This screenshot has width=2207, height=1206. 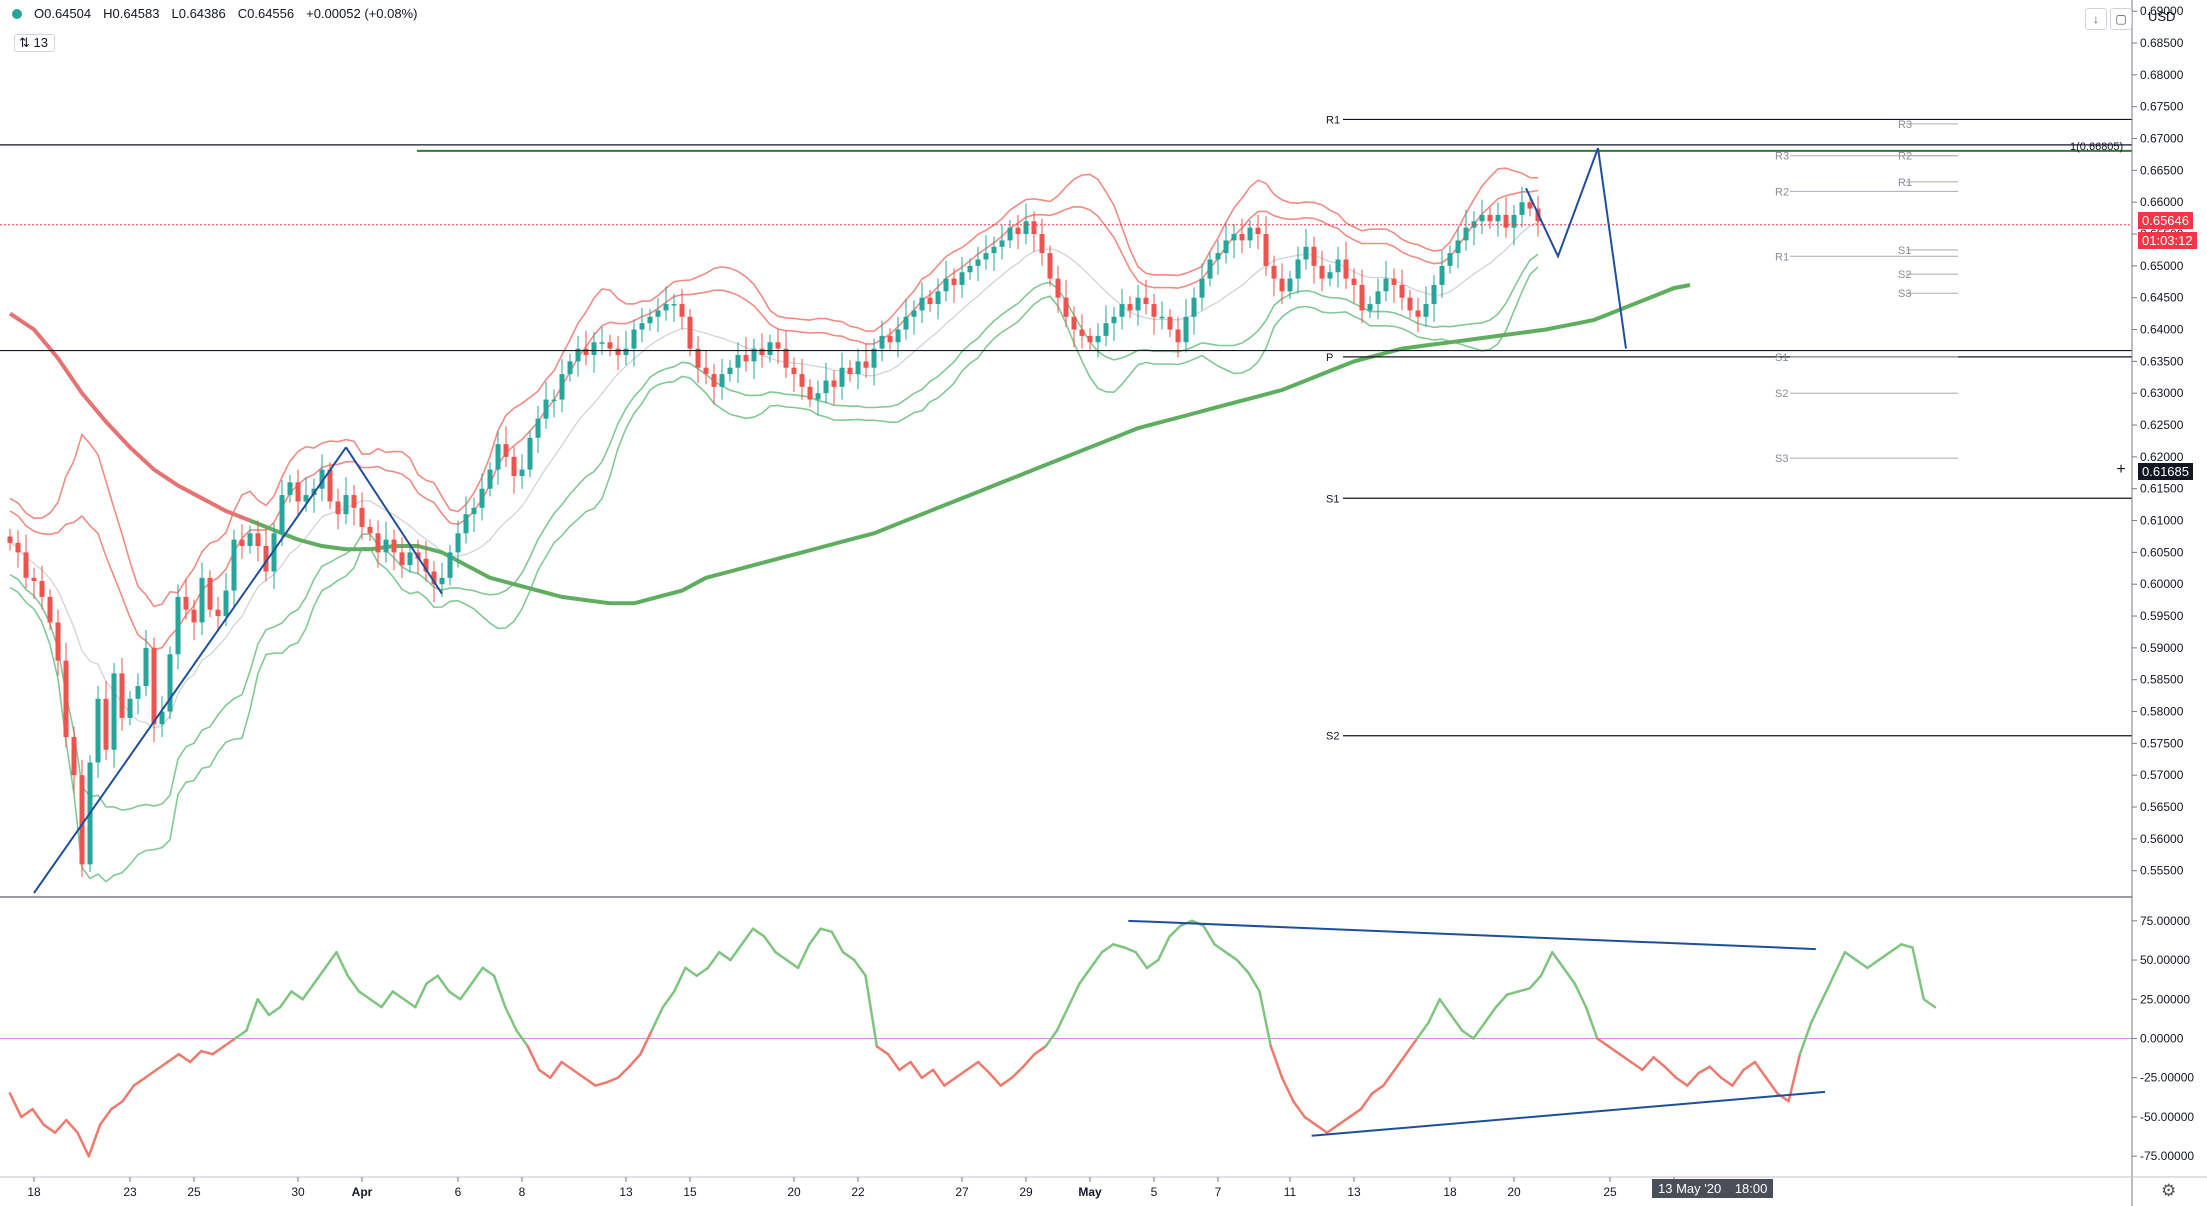 What do you see at coordinates (2162, 521) in the screenshot?
I see `price-tick-label: 0.61000` at bounding box center [2162, 521].